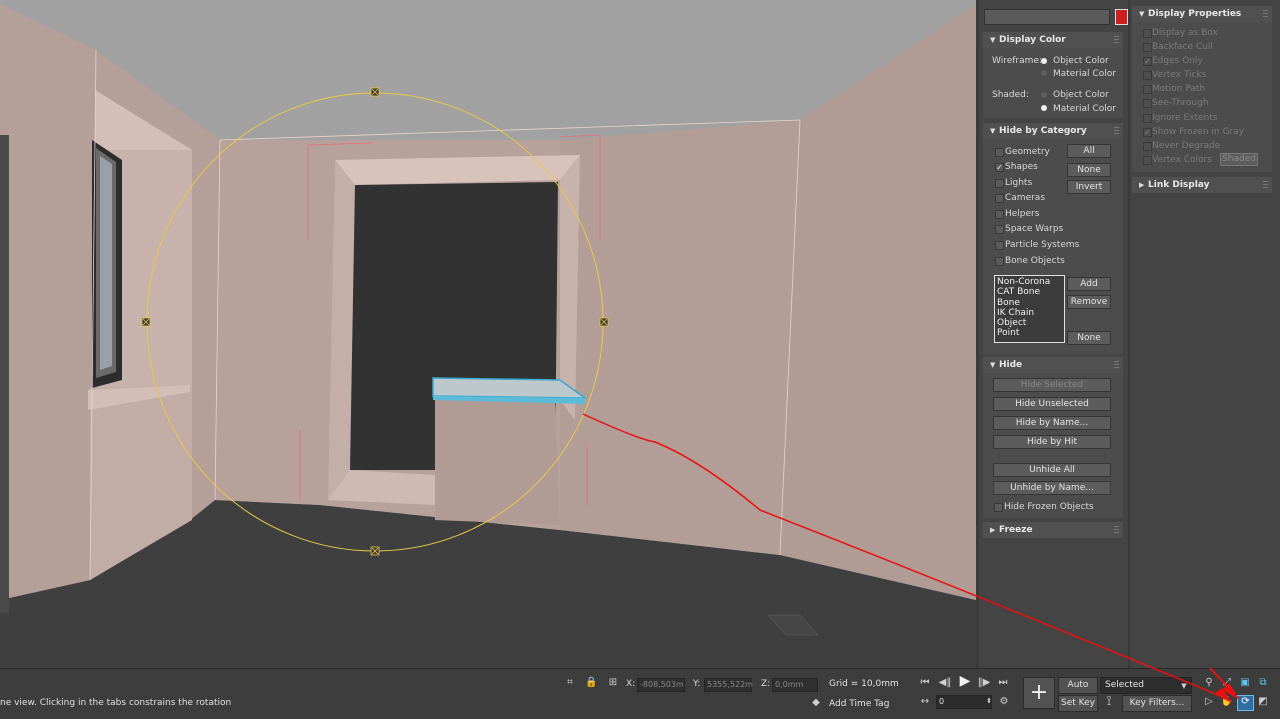 Image resolution: width=1280 pixels, height=719 pixels. I want to click on category-label: Particle Systems, so click(1042, 245).